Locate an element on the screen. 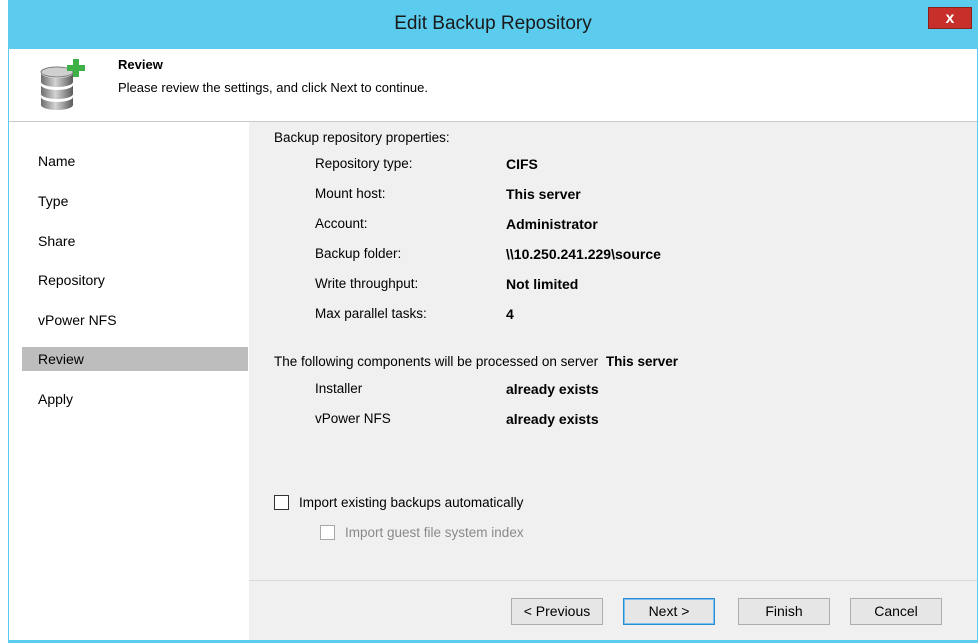  import-index-checkbox is located at coordinates (327, 532).